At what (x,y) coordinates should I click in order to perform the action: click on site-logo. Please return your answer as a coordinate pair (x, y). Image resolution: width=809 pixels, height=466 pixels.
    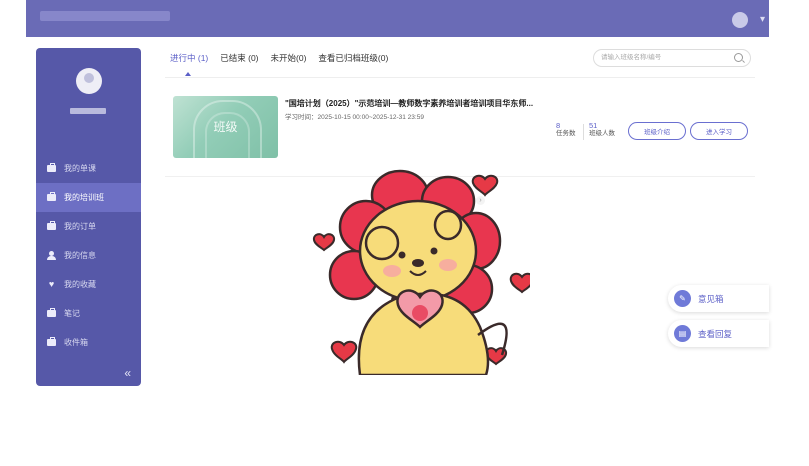
    Looking at the image, I should click on (105, 16).